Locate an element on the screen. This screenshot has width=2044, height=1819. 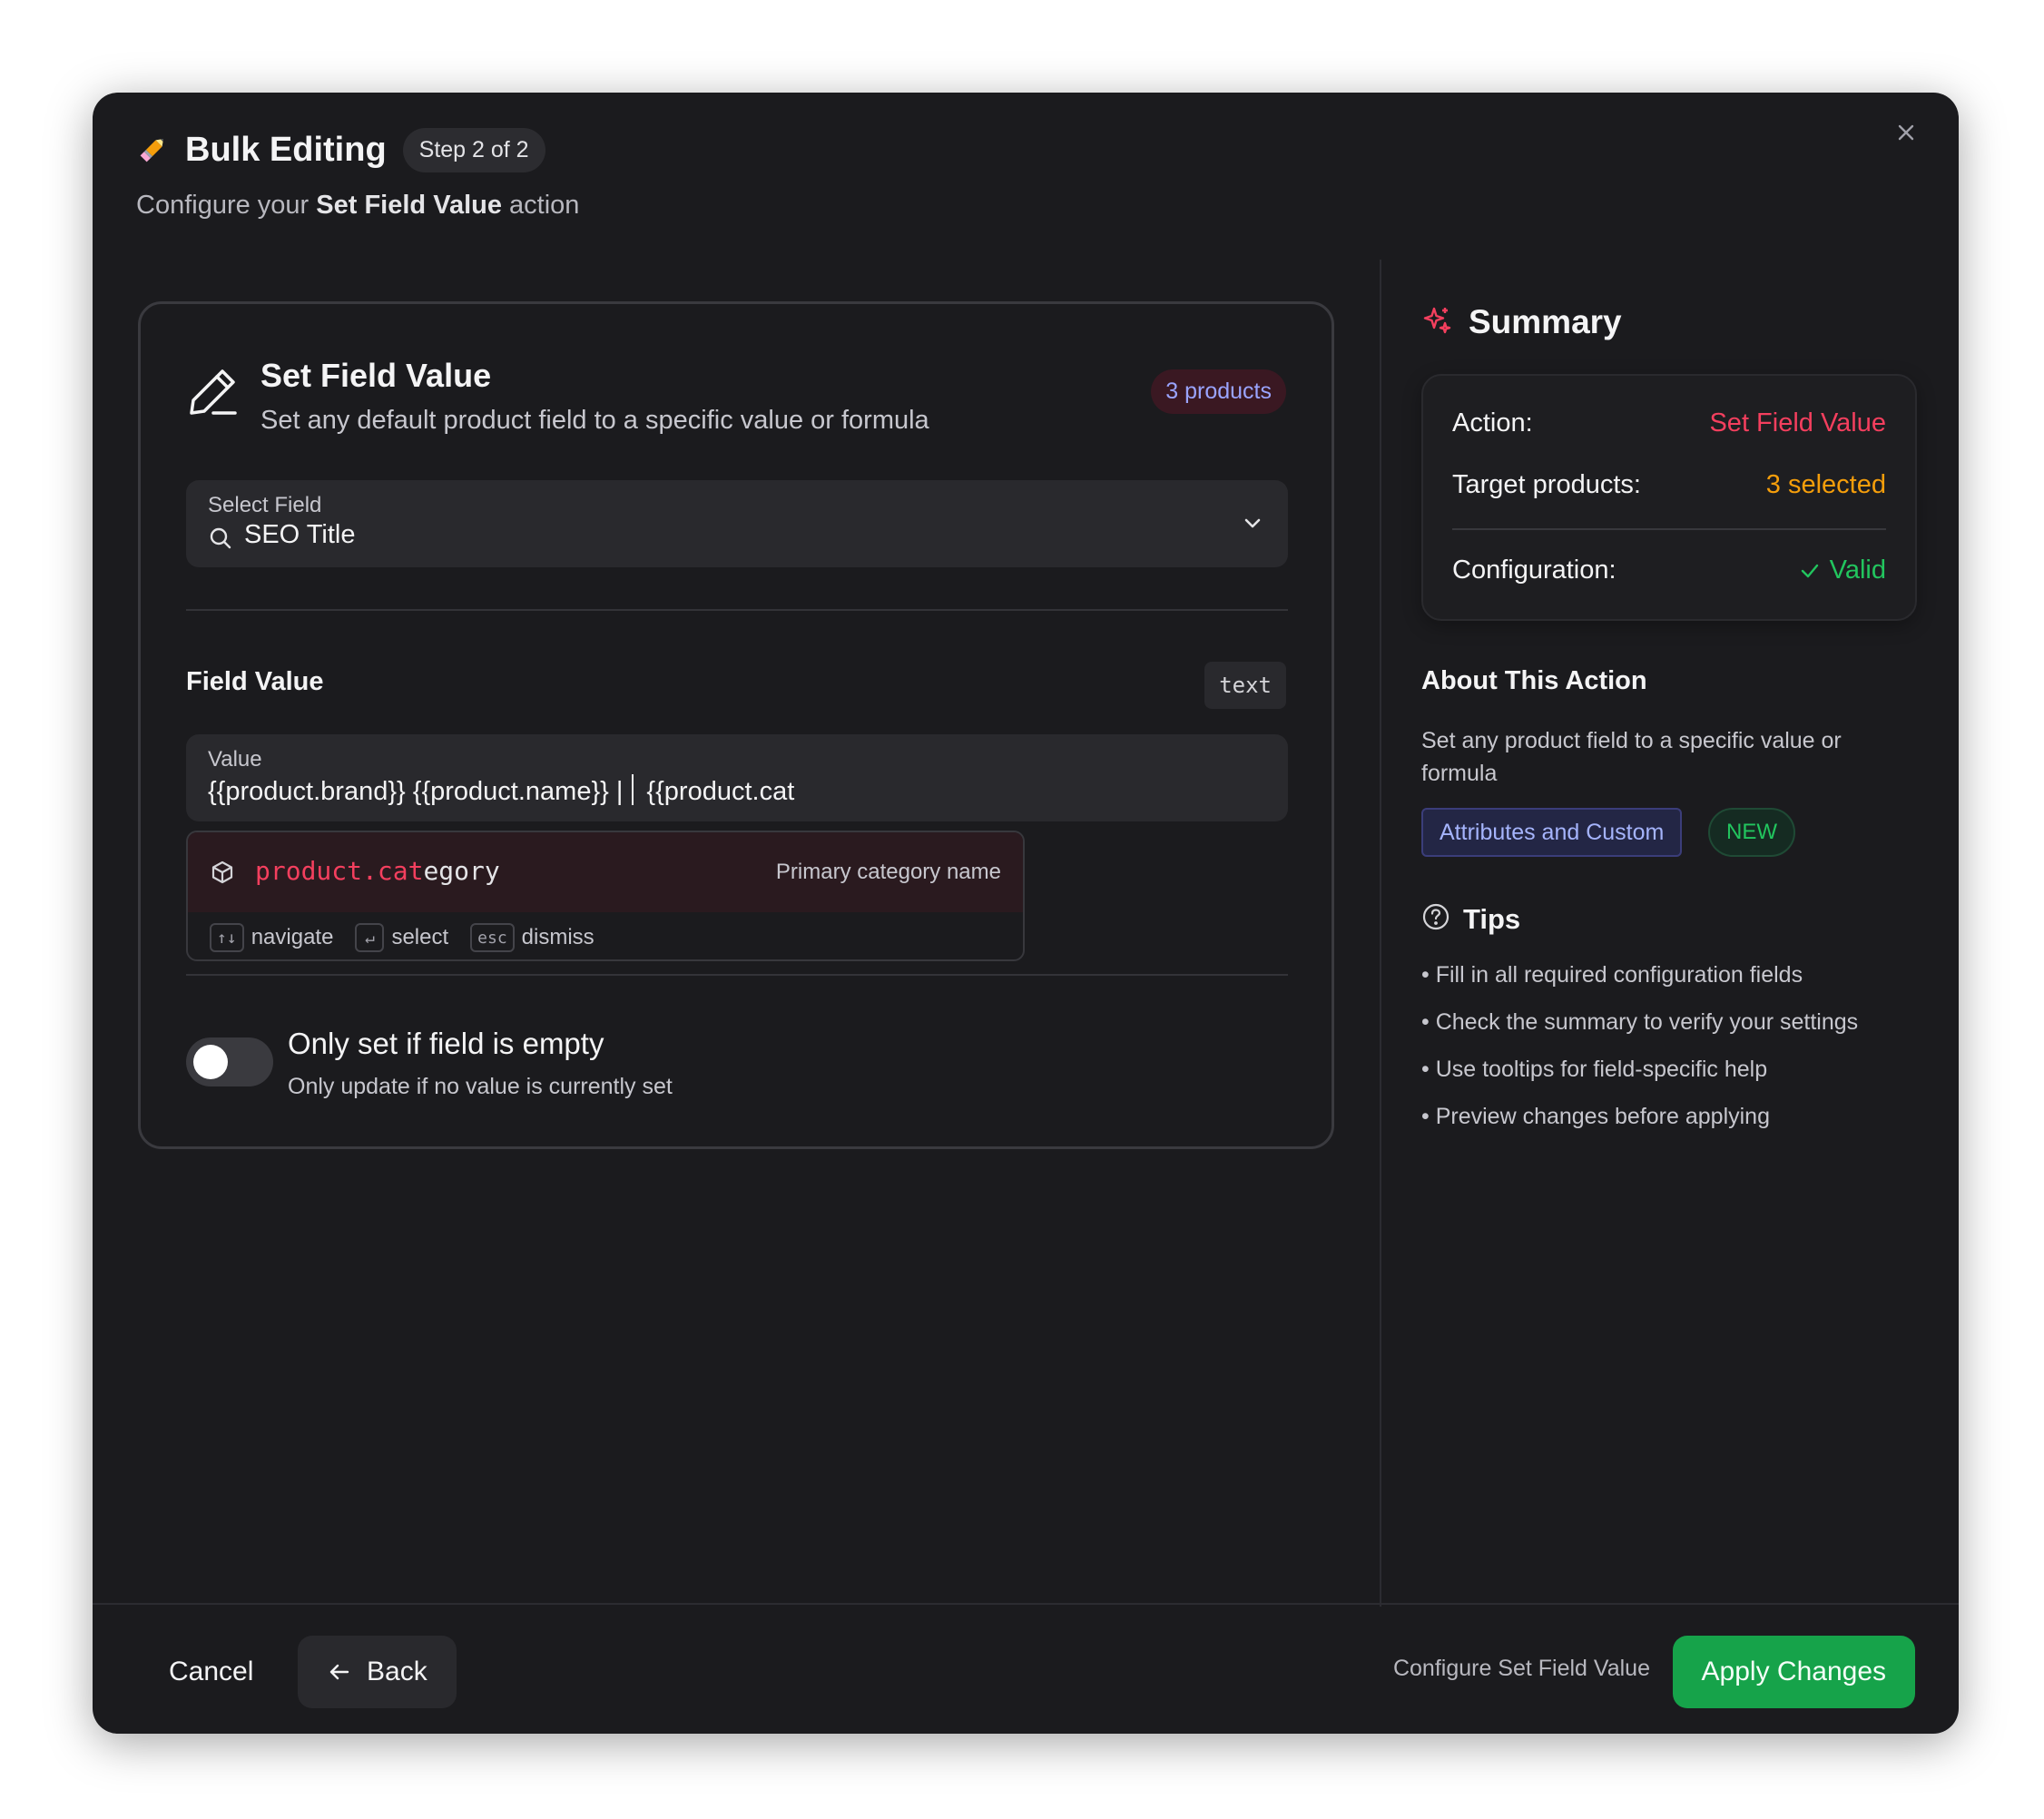
kbd-enter: ↵ is located at coordinates (370, 938).